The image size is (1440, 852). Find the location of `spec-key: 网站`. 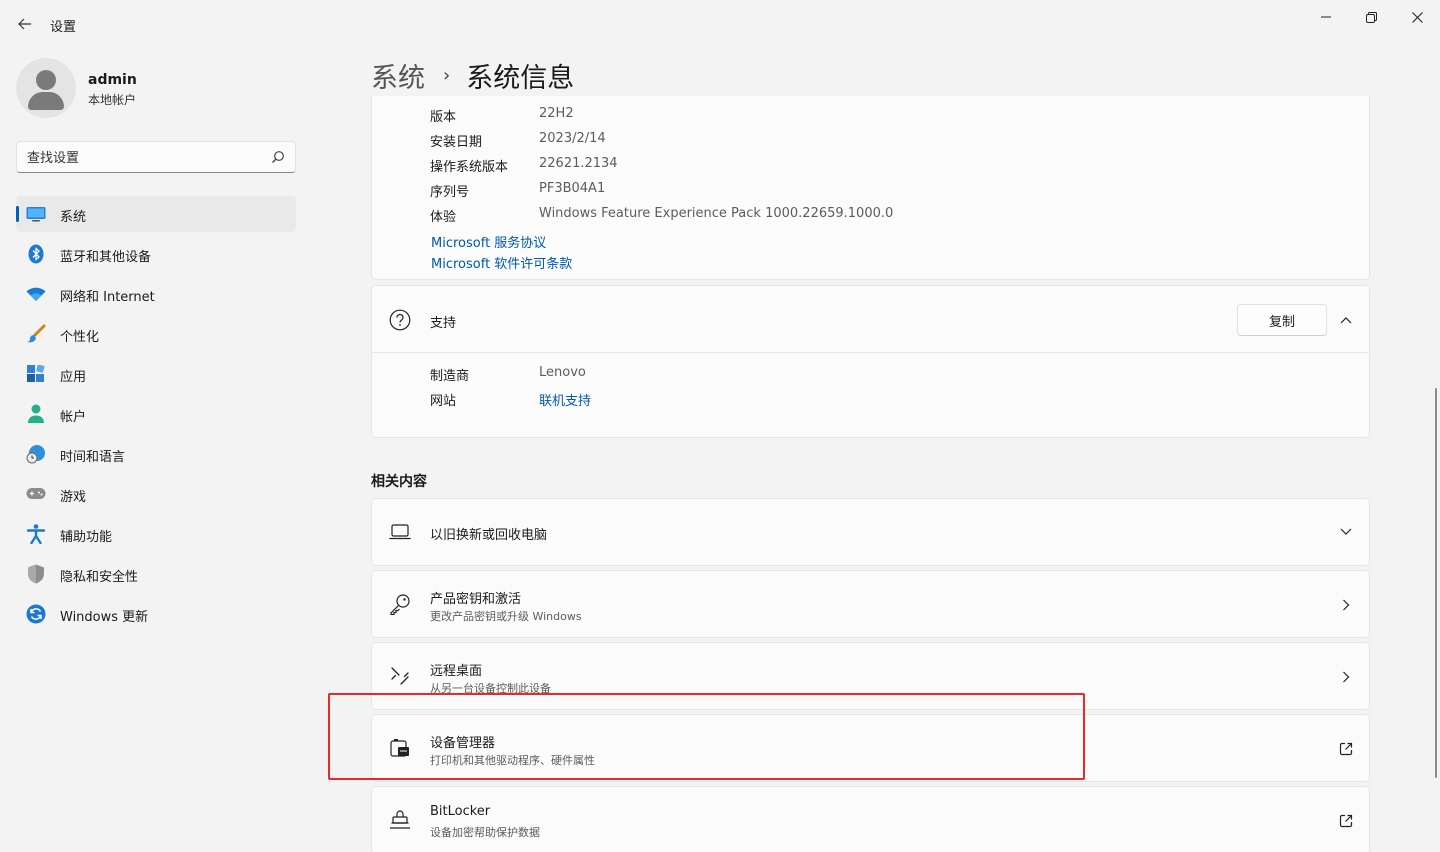

spec-key: 网站 is located at coordinates (443, 401).